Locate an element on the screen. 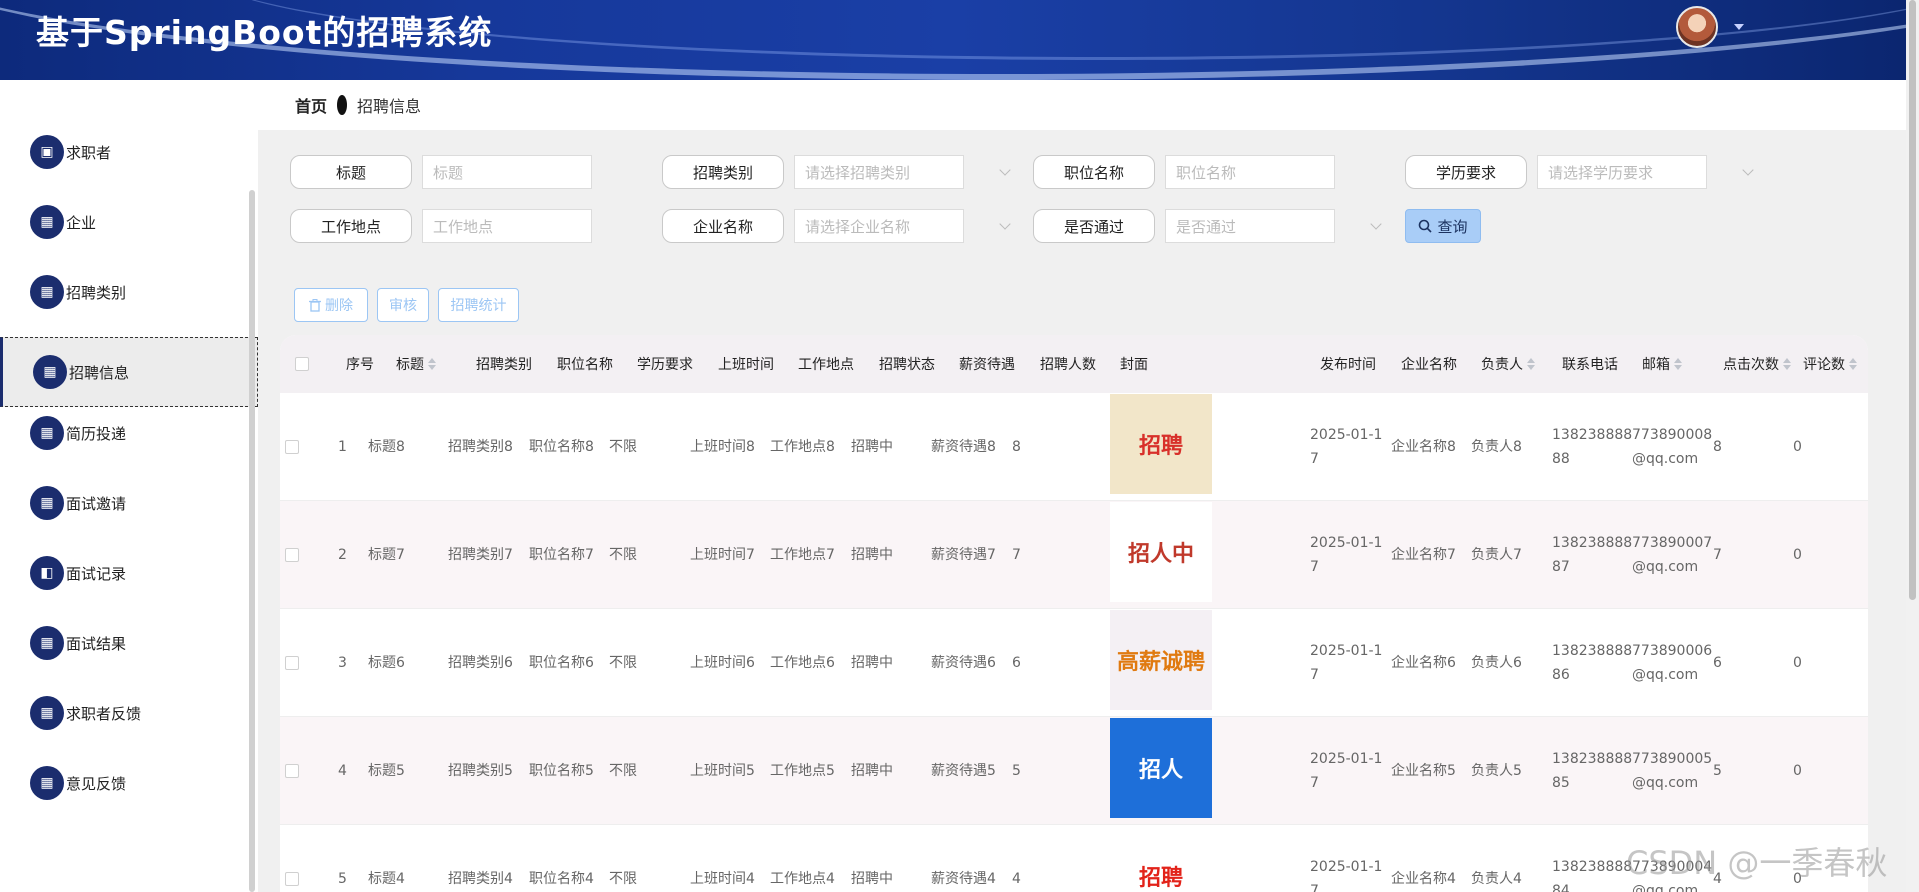 Image resolution: width=1919 pixels, height=892 pixels. sidebar-item-5: ▦ 面试邀请 is located at coordinates (129, 503).